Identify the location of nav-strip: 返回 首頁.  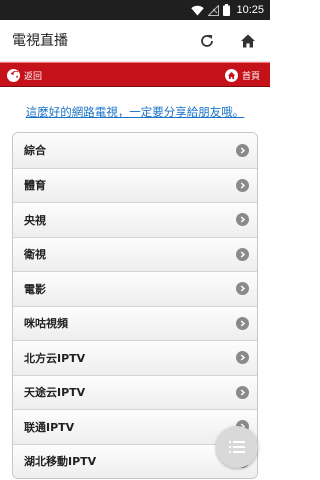
(135, 74).